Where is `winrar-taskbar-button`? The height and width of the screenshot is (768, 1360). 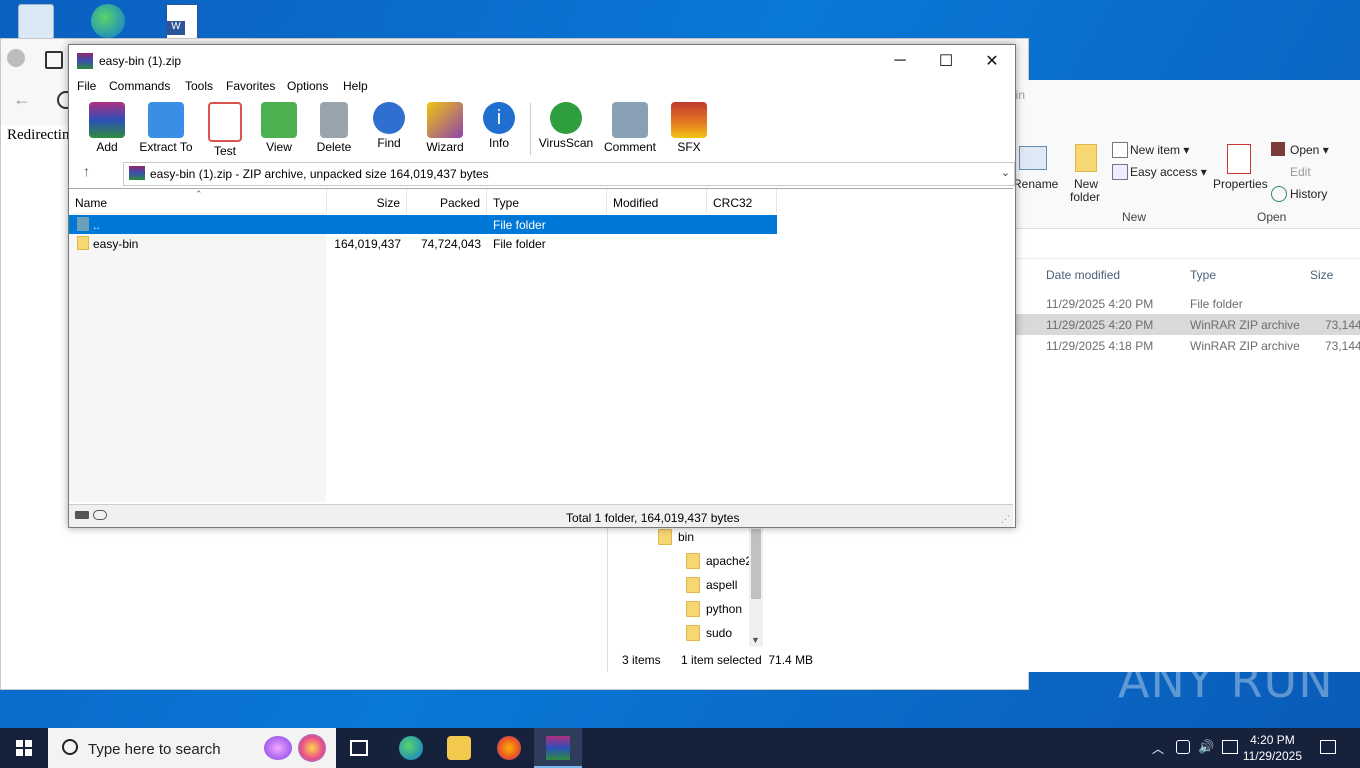 winrar-taskbar-button is located at coordinates (558, 748).